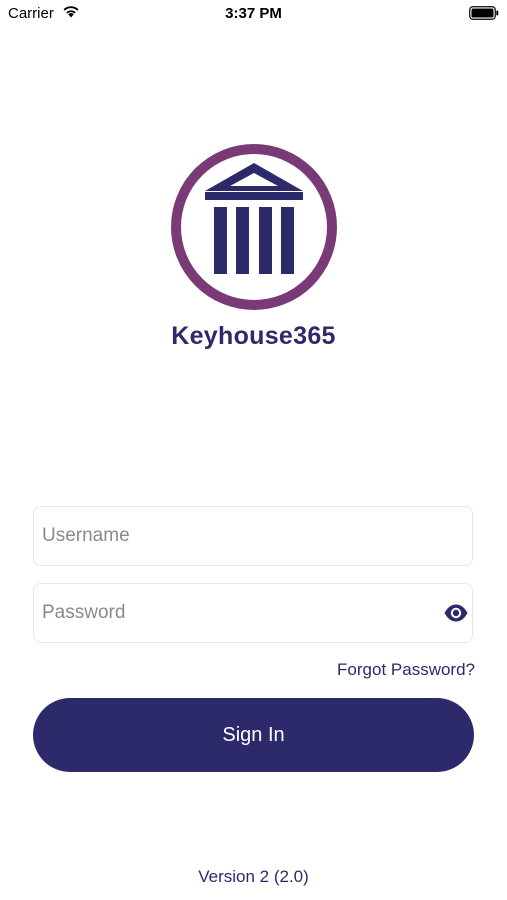  Describe the element at coordinates (237, 613) in the screenshot. I see `password-input` at that location.